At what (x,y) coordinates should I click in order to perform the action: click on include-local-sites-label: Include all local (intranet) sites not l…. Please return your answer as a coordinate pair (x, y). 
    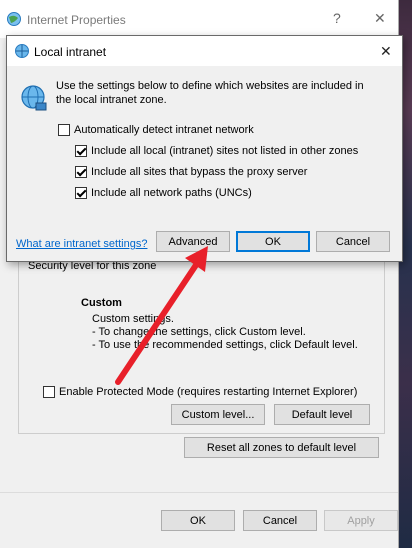
    Looking at the image, I should click on (225, 151).